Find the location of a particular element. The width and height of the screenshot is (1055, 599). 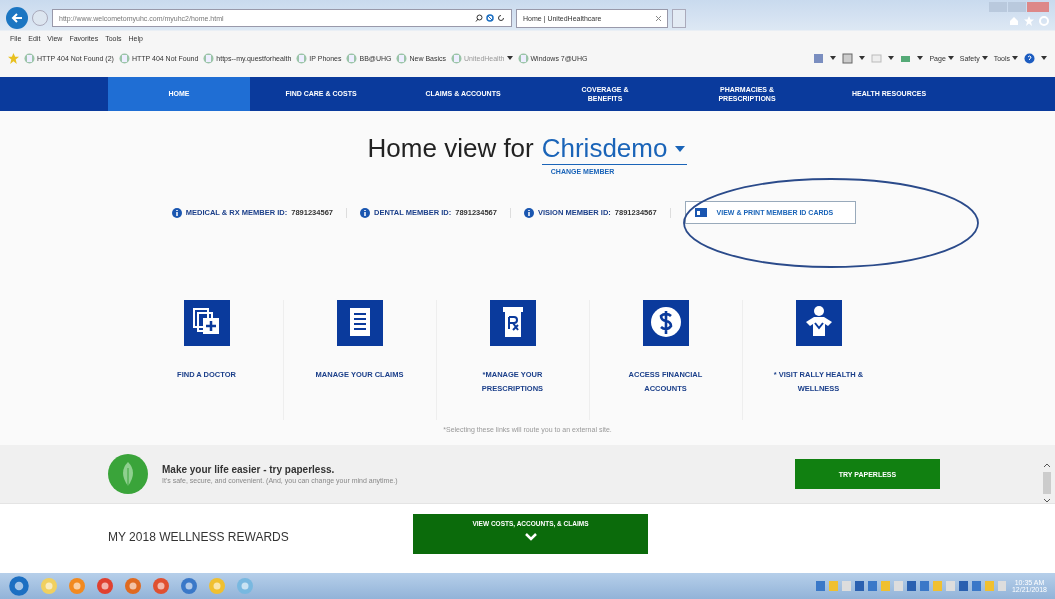

dollar-icon is located at coordinates (665, 323).